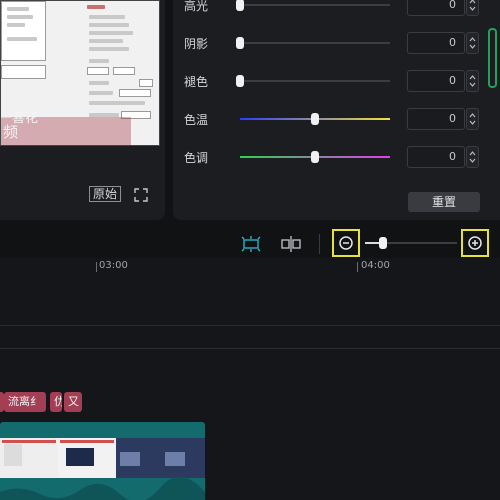 This screenshot has width=500, height=500. Describe the element at coordinates (105, 194) in the screenshot. I see `original-ratio-button: 原始` at that location.